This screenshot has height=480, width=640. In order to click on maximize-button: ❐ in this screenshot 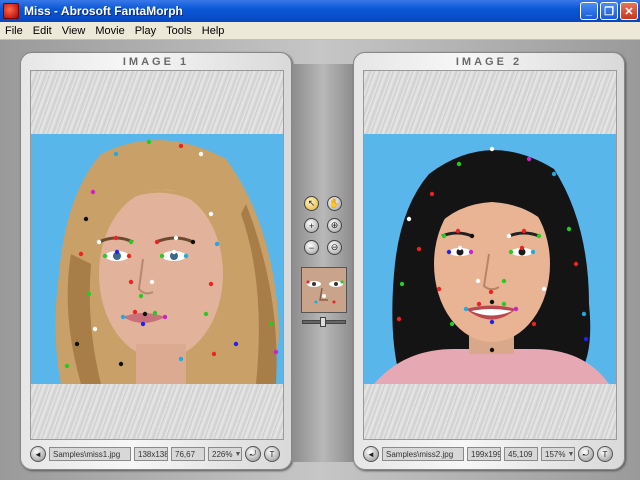, I will do `click(609, 11)`.